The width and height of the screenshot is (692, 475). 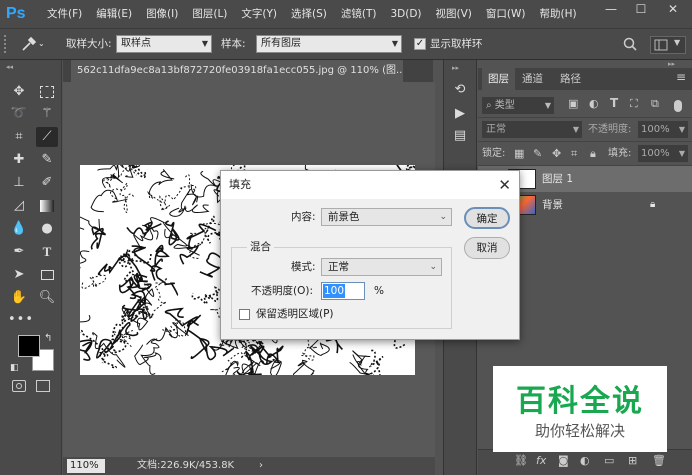 What do you see at coordinates (663, 153) in the screenshot?
I see `fill-field: 100% ▼` at bounding box center [663, 153].